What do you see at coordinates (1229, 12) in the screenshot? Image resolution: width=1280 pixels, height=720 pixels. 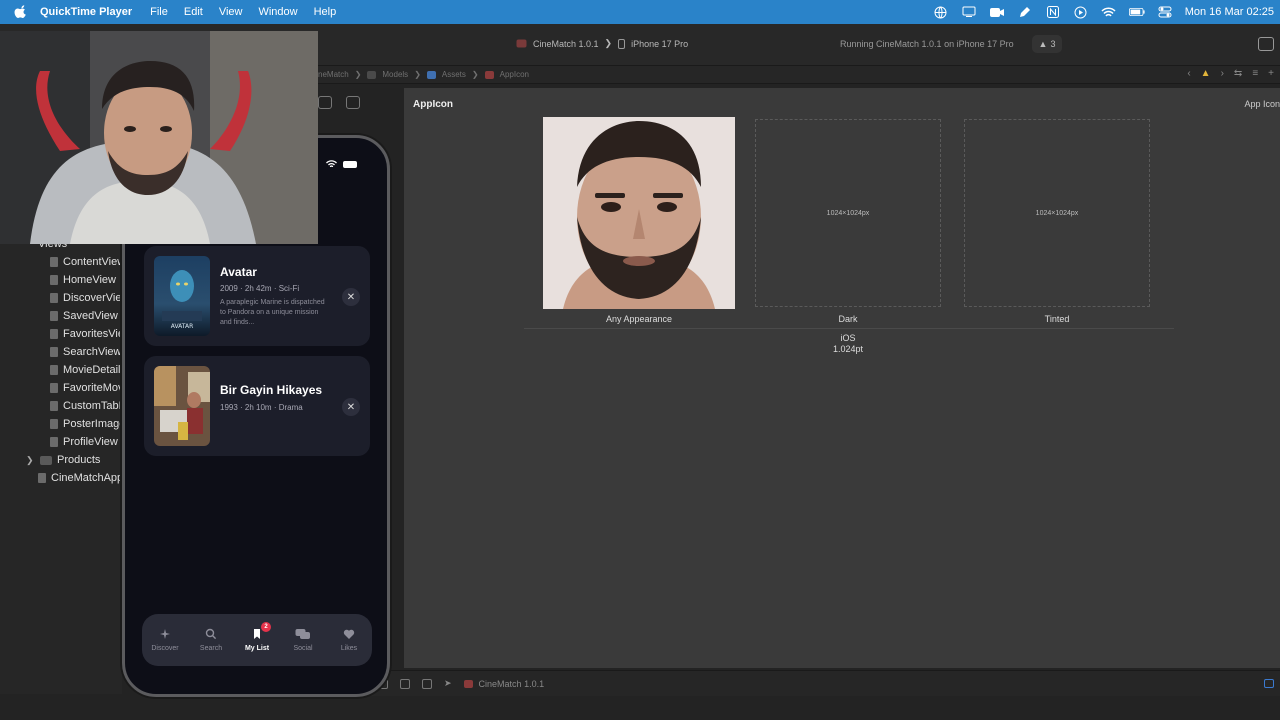 I see `menu-clock: Mon 16 Mar 02:25` at bounding box center [1229, 12].